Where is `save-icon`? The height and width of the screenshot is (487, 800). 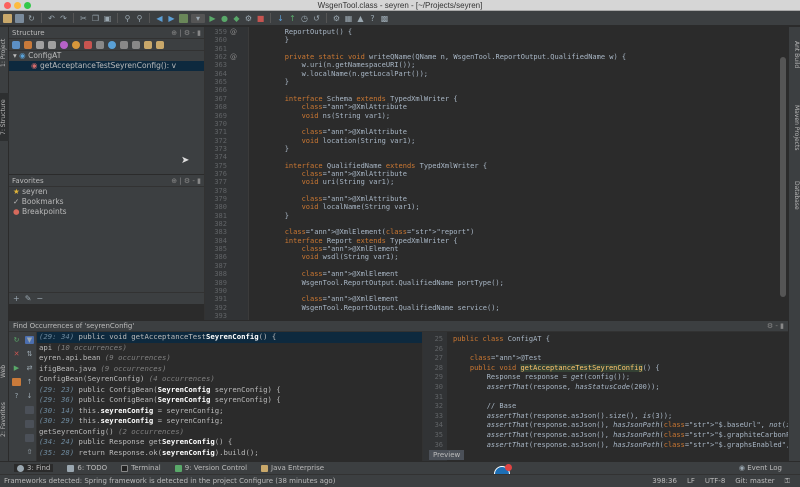 save-icon is located at coordinates (19, 18).